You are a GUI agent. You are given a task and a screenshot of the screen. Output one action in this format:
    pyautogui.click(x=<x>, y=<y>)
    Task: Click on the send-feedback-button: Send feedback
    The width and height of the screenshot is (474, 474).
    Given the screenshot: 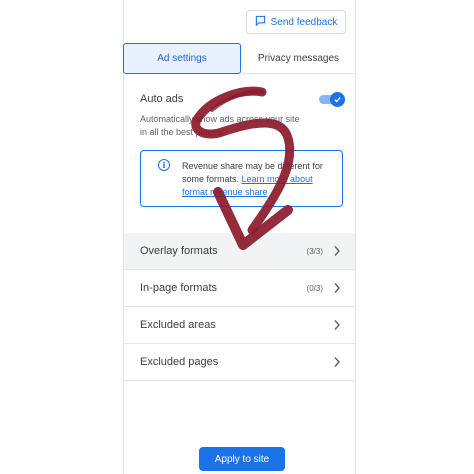 What is the action you would take?
    pyautogui.click(x=296, y=22)
    